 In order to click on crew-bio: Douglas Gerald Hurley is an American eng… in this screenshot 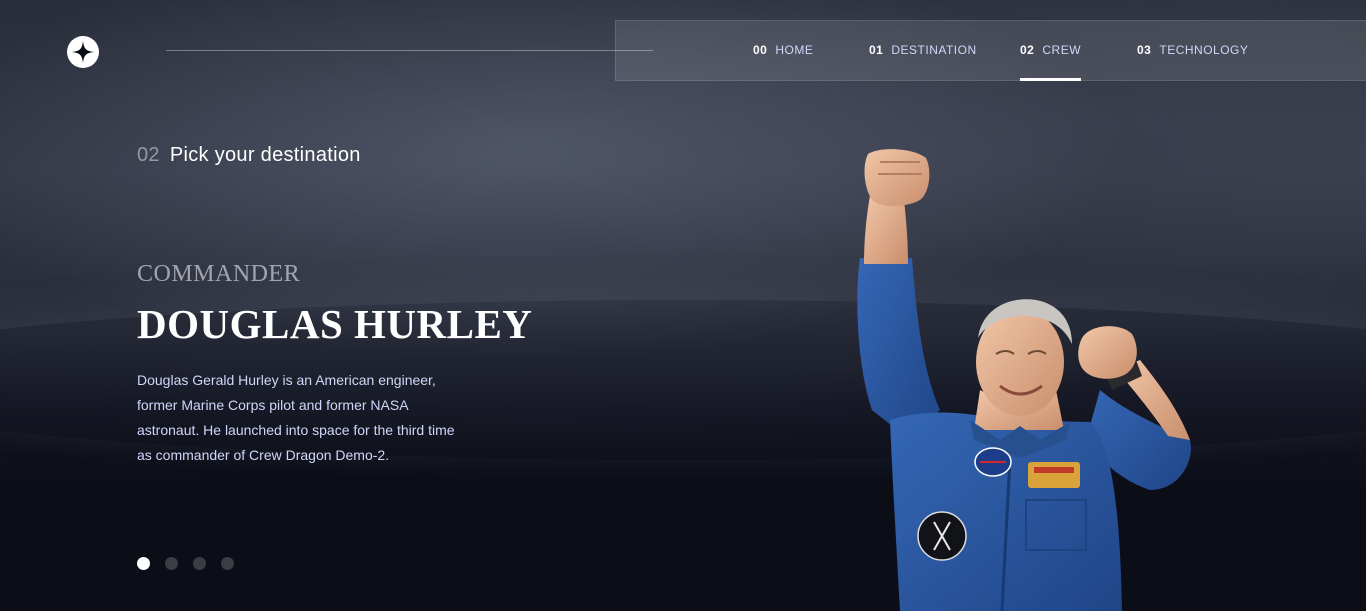, I will do `click(296, 417)`.